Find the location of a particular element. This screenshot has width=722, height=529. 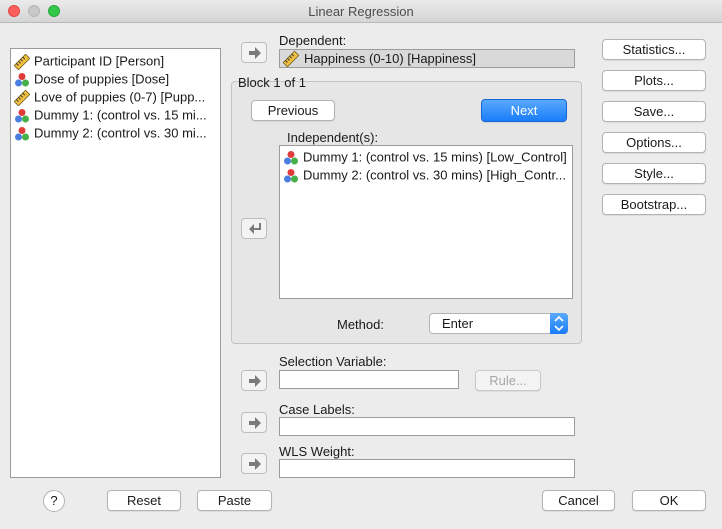

case-labels-field is located at coordinates (427, 426).